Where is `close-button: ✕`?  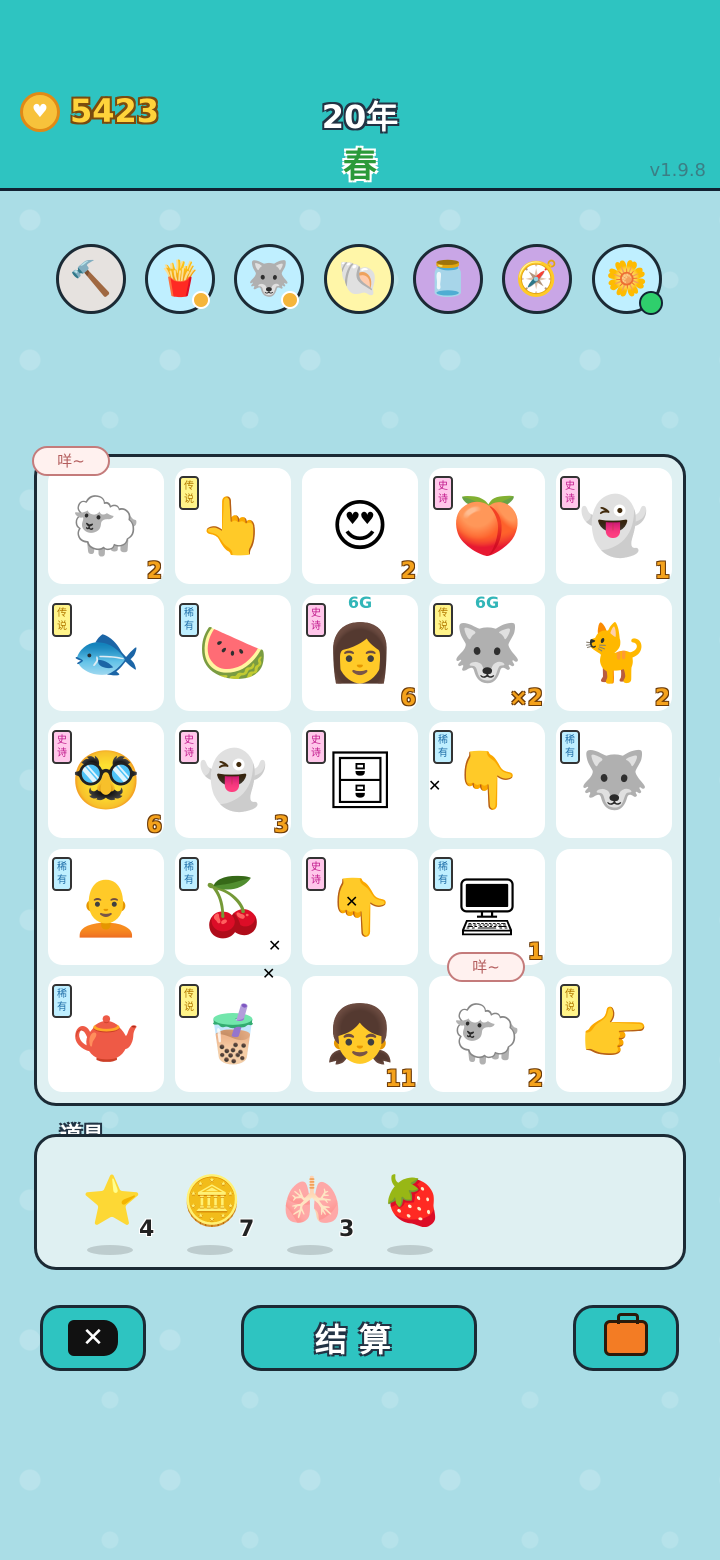 close-button: ✕ is located at coordinates (93, 1338).